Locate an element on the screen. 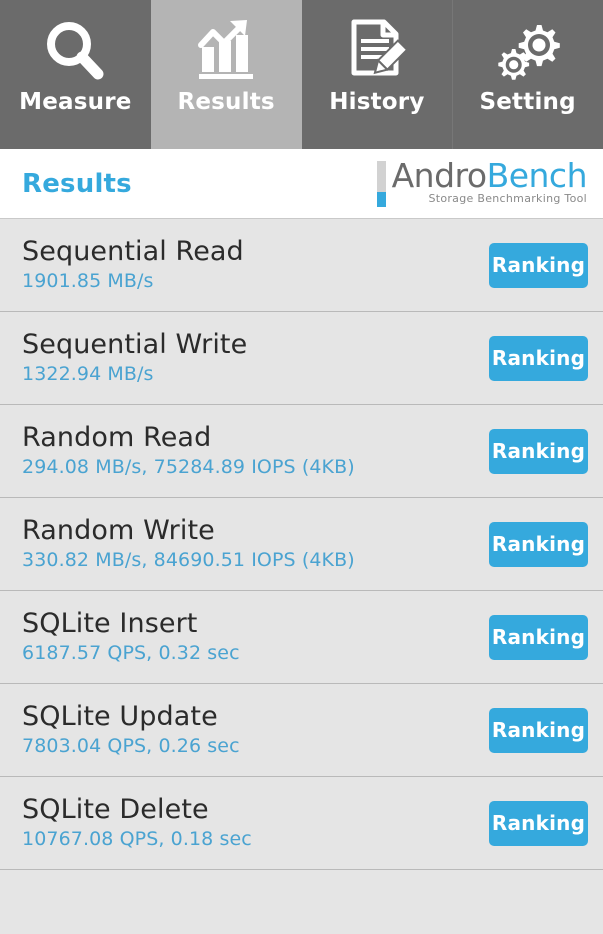  result-value: 330.82 MB/s, 84690.51 IOPS (4KB) is located at coordinates (188, 560).